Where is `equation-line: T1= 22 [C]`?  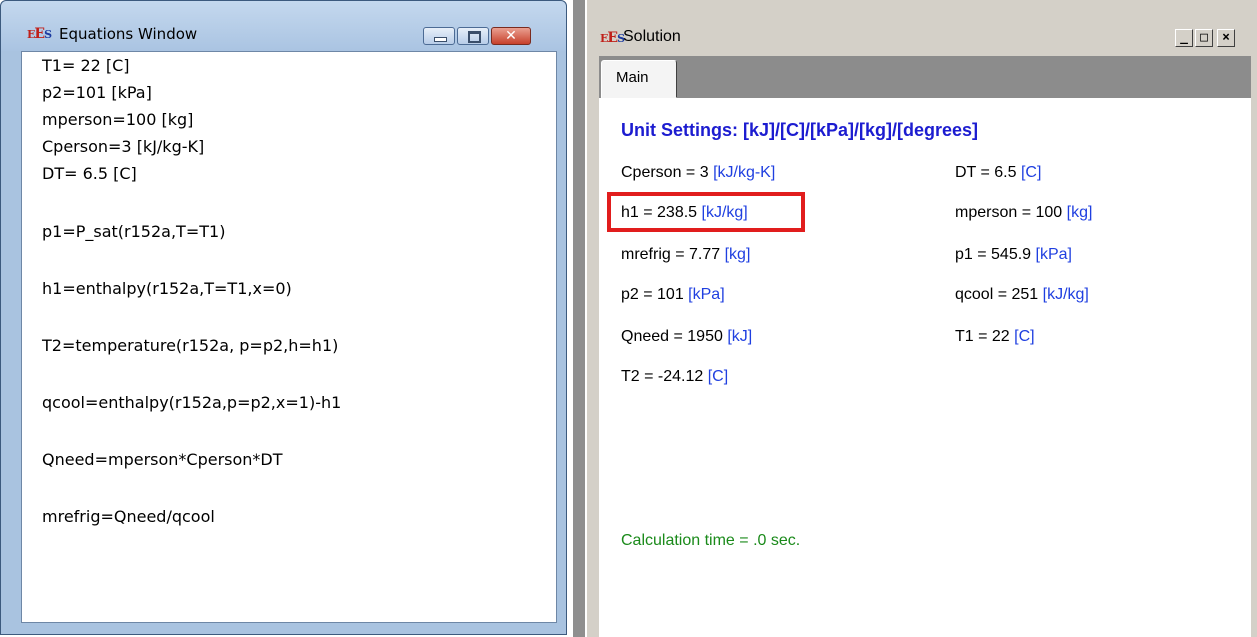
equation-line: T1= 22 [C] is located at coordinates (86, 65).